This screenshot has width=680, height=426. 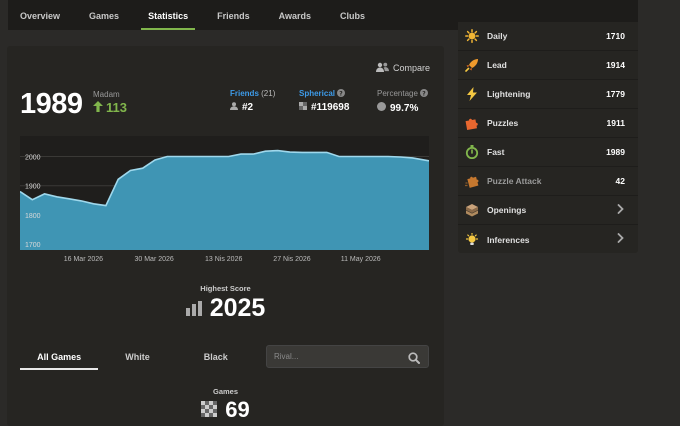 I want to click on tab-clubs: Clubs, so click(x=352, y=15).